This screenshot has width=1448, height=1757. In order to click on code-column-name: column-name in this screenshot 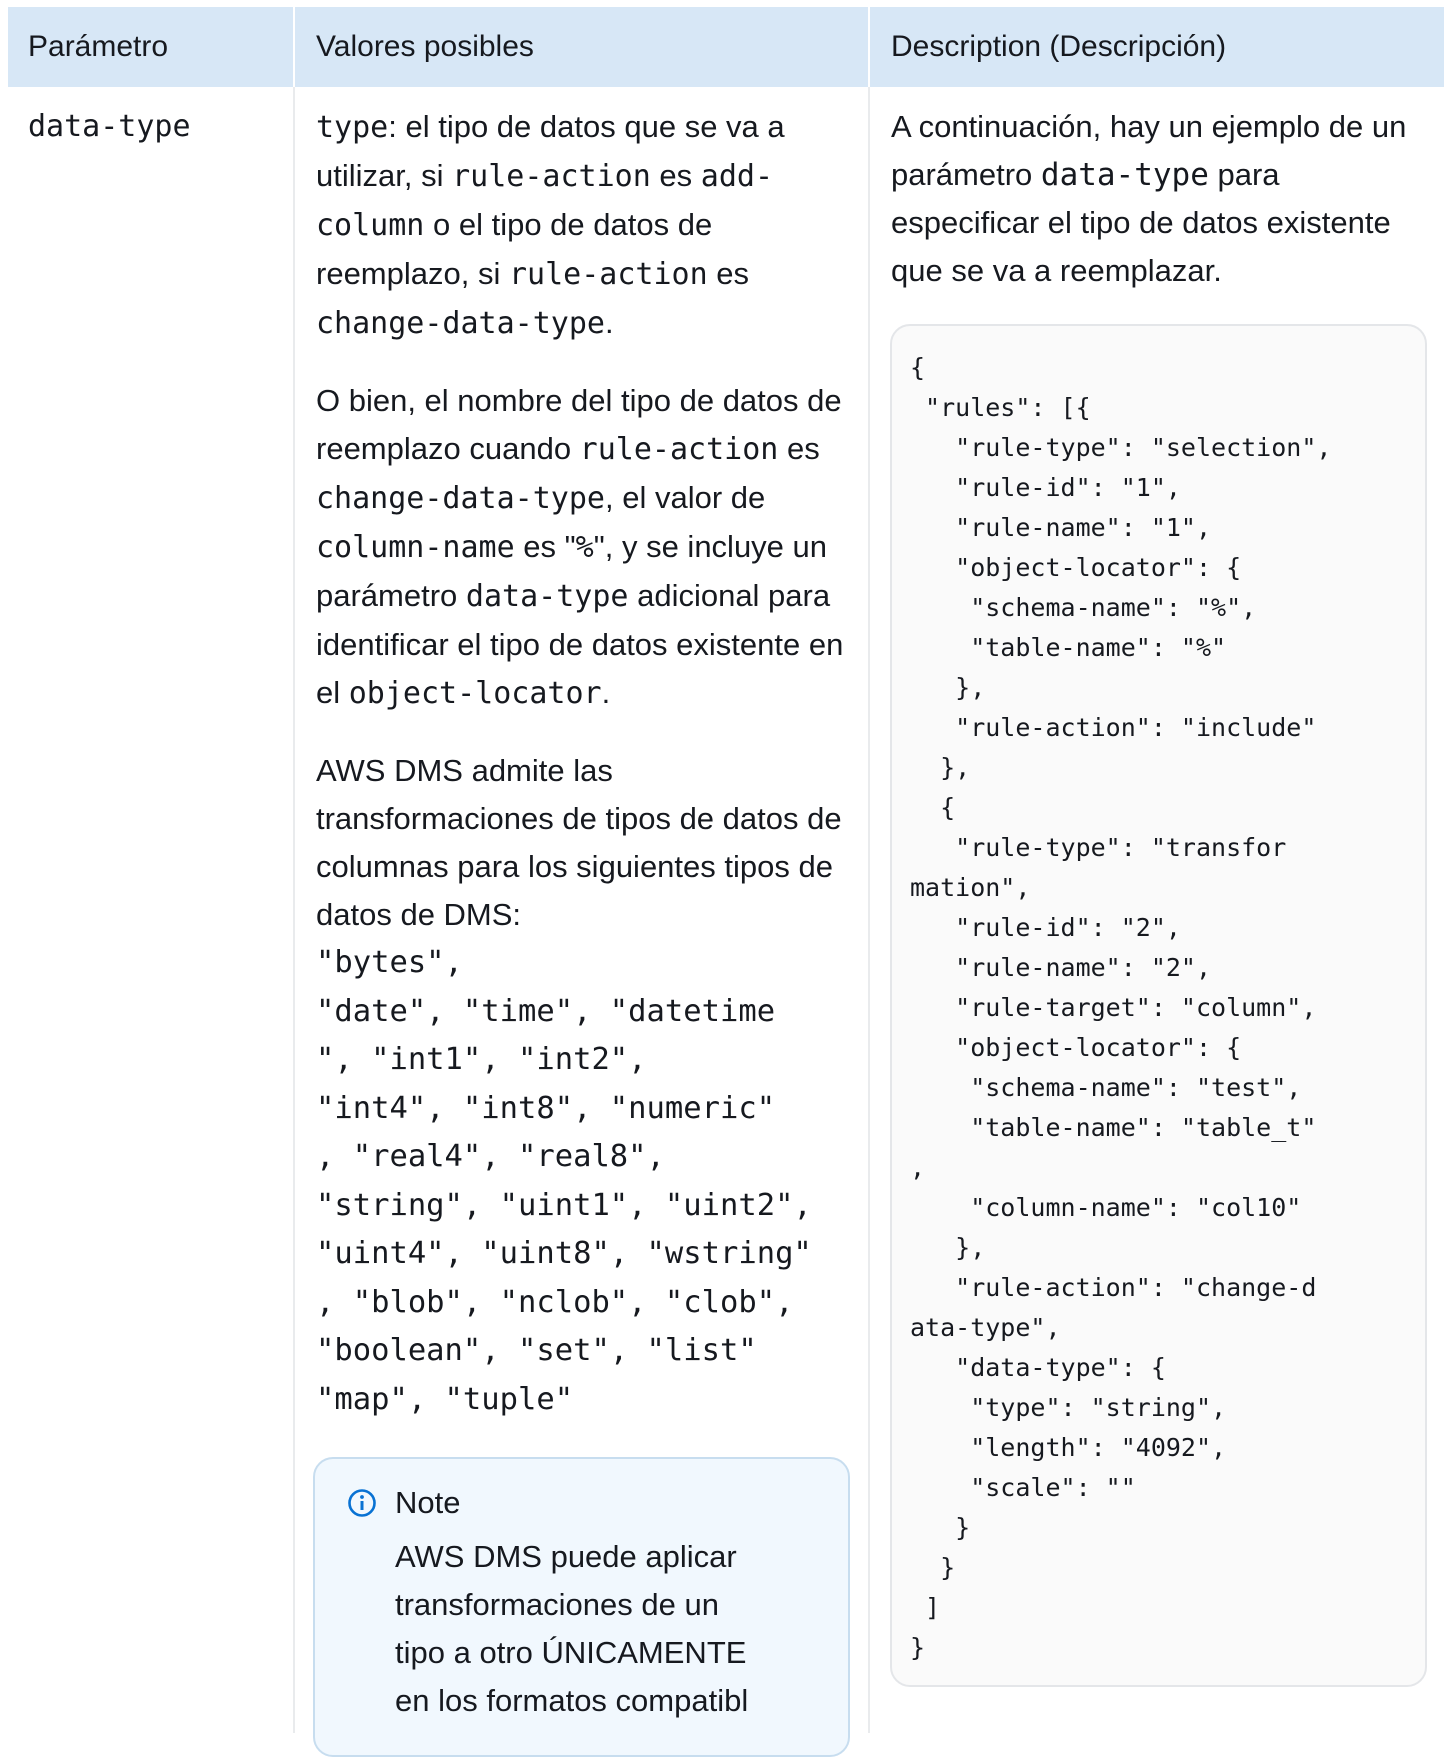, I will do `click(415, 547)`.